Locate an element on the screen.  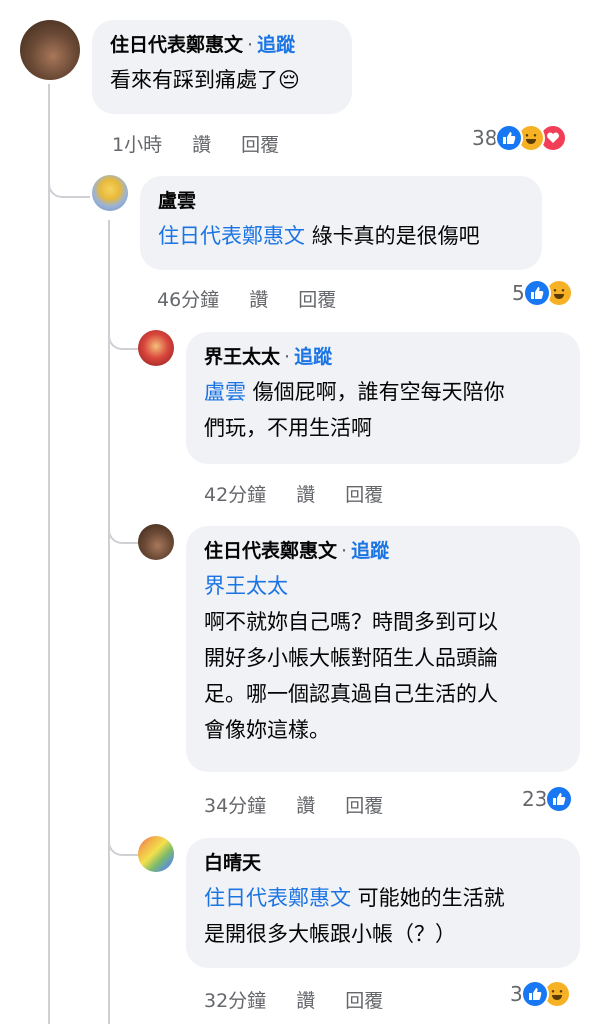
mention-link: 界王太太 is located at coordinates (383, 586).